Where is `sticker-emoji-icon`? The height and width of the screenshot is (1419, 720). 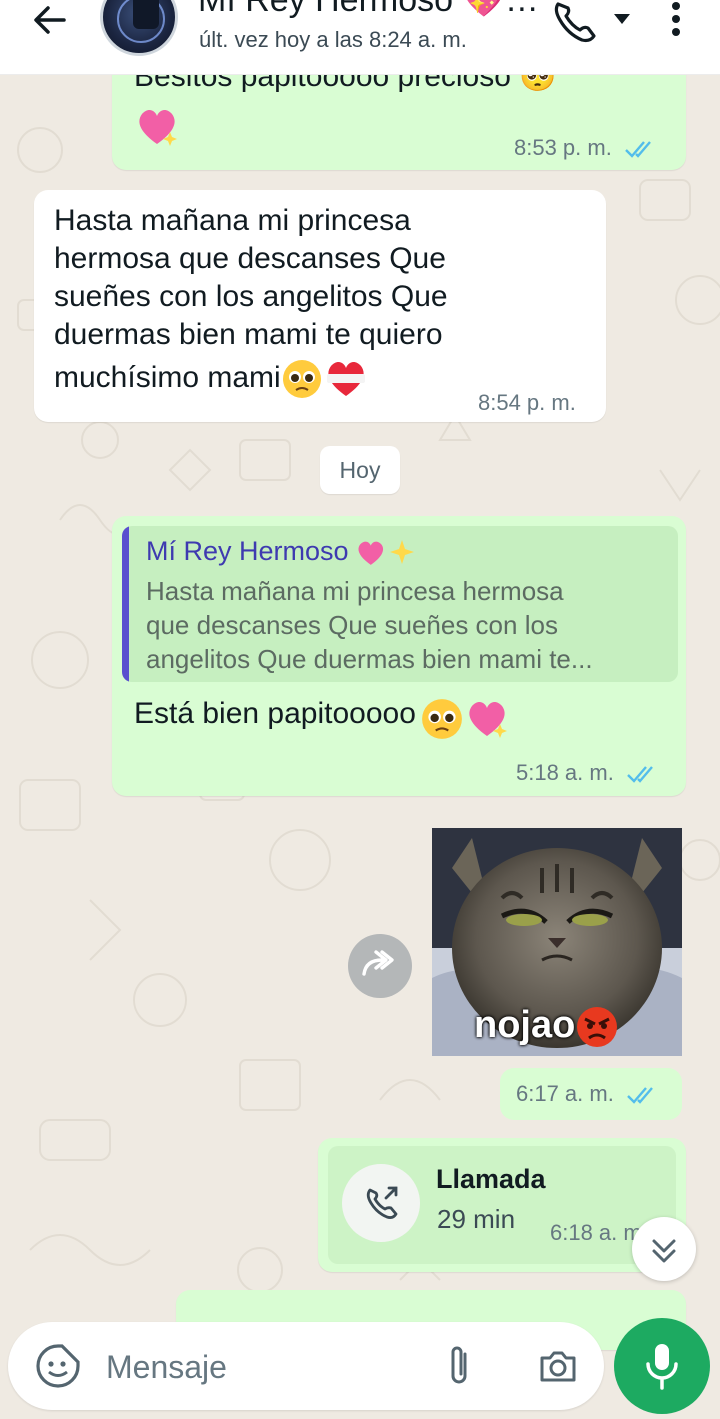
sticker-emoji-icon is located at coordinates (58, 1366).